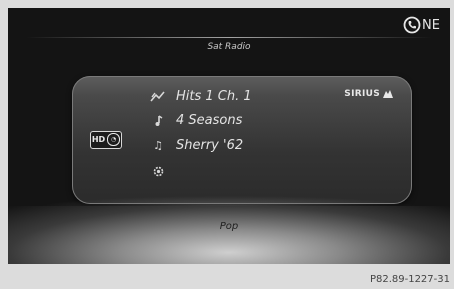 This screenshot has width=454, height=289. I want to click on logo: NE, so click(421, 25).